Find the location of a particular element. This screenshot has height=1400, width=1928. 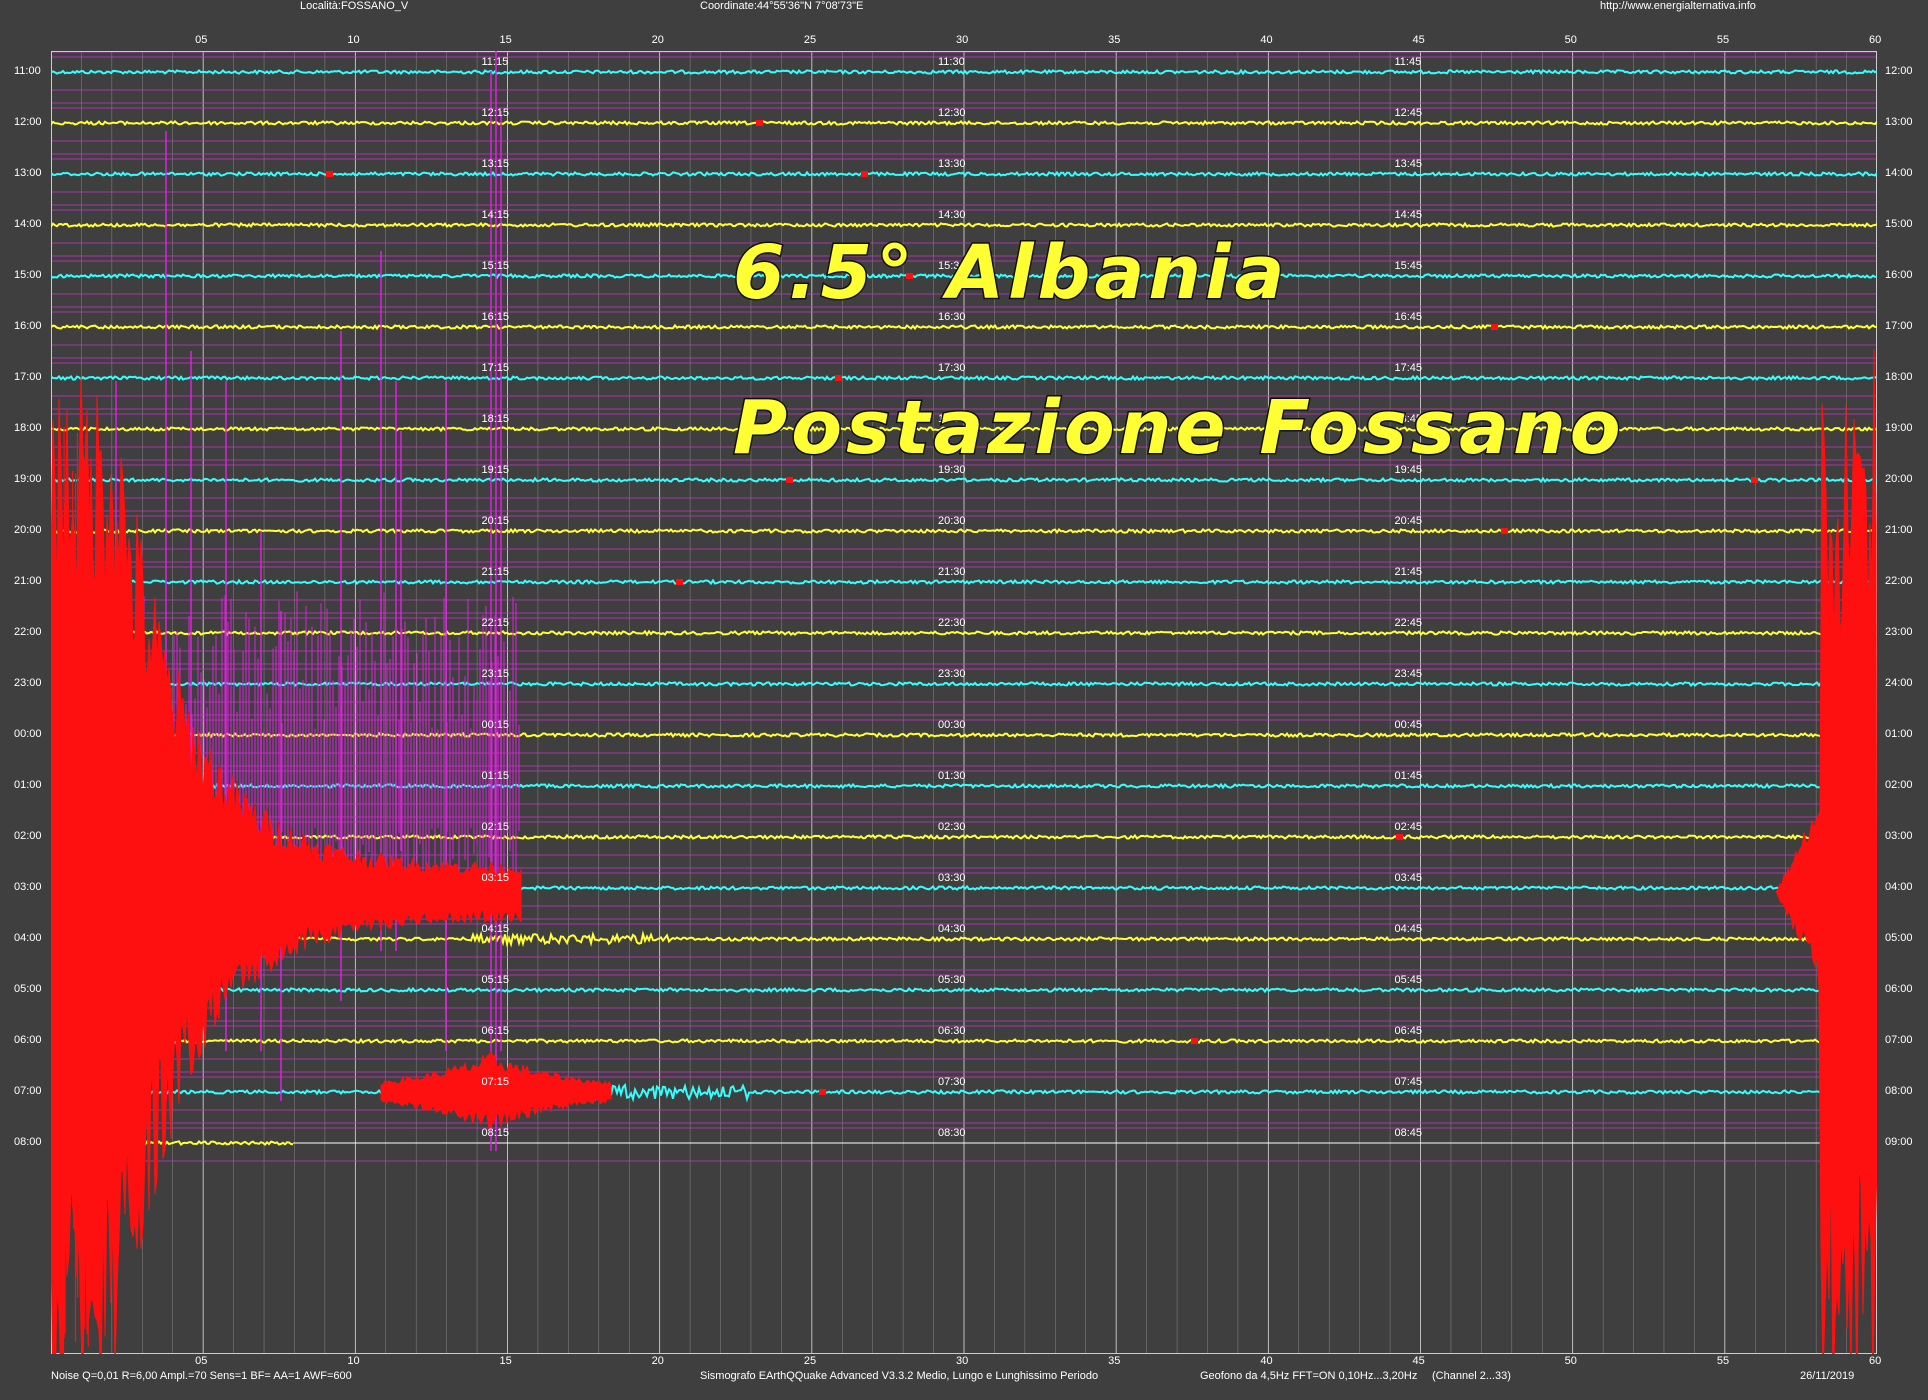

left-hour-label: 04:00 is located at coordinates (28, 938).